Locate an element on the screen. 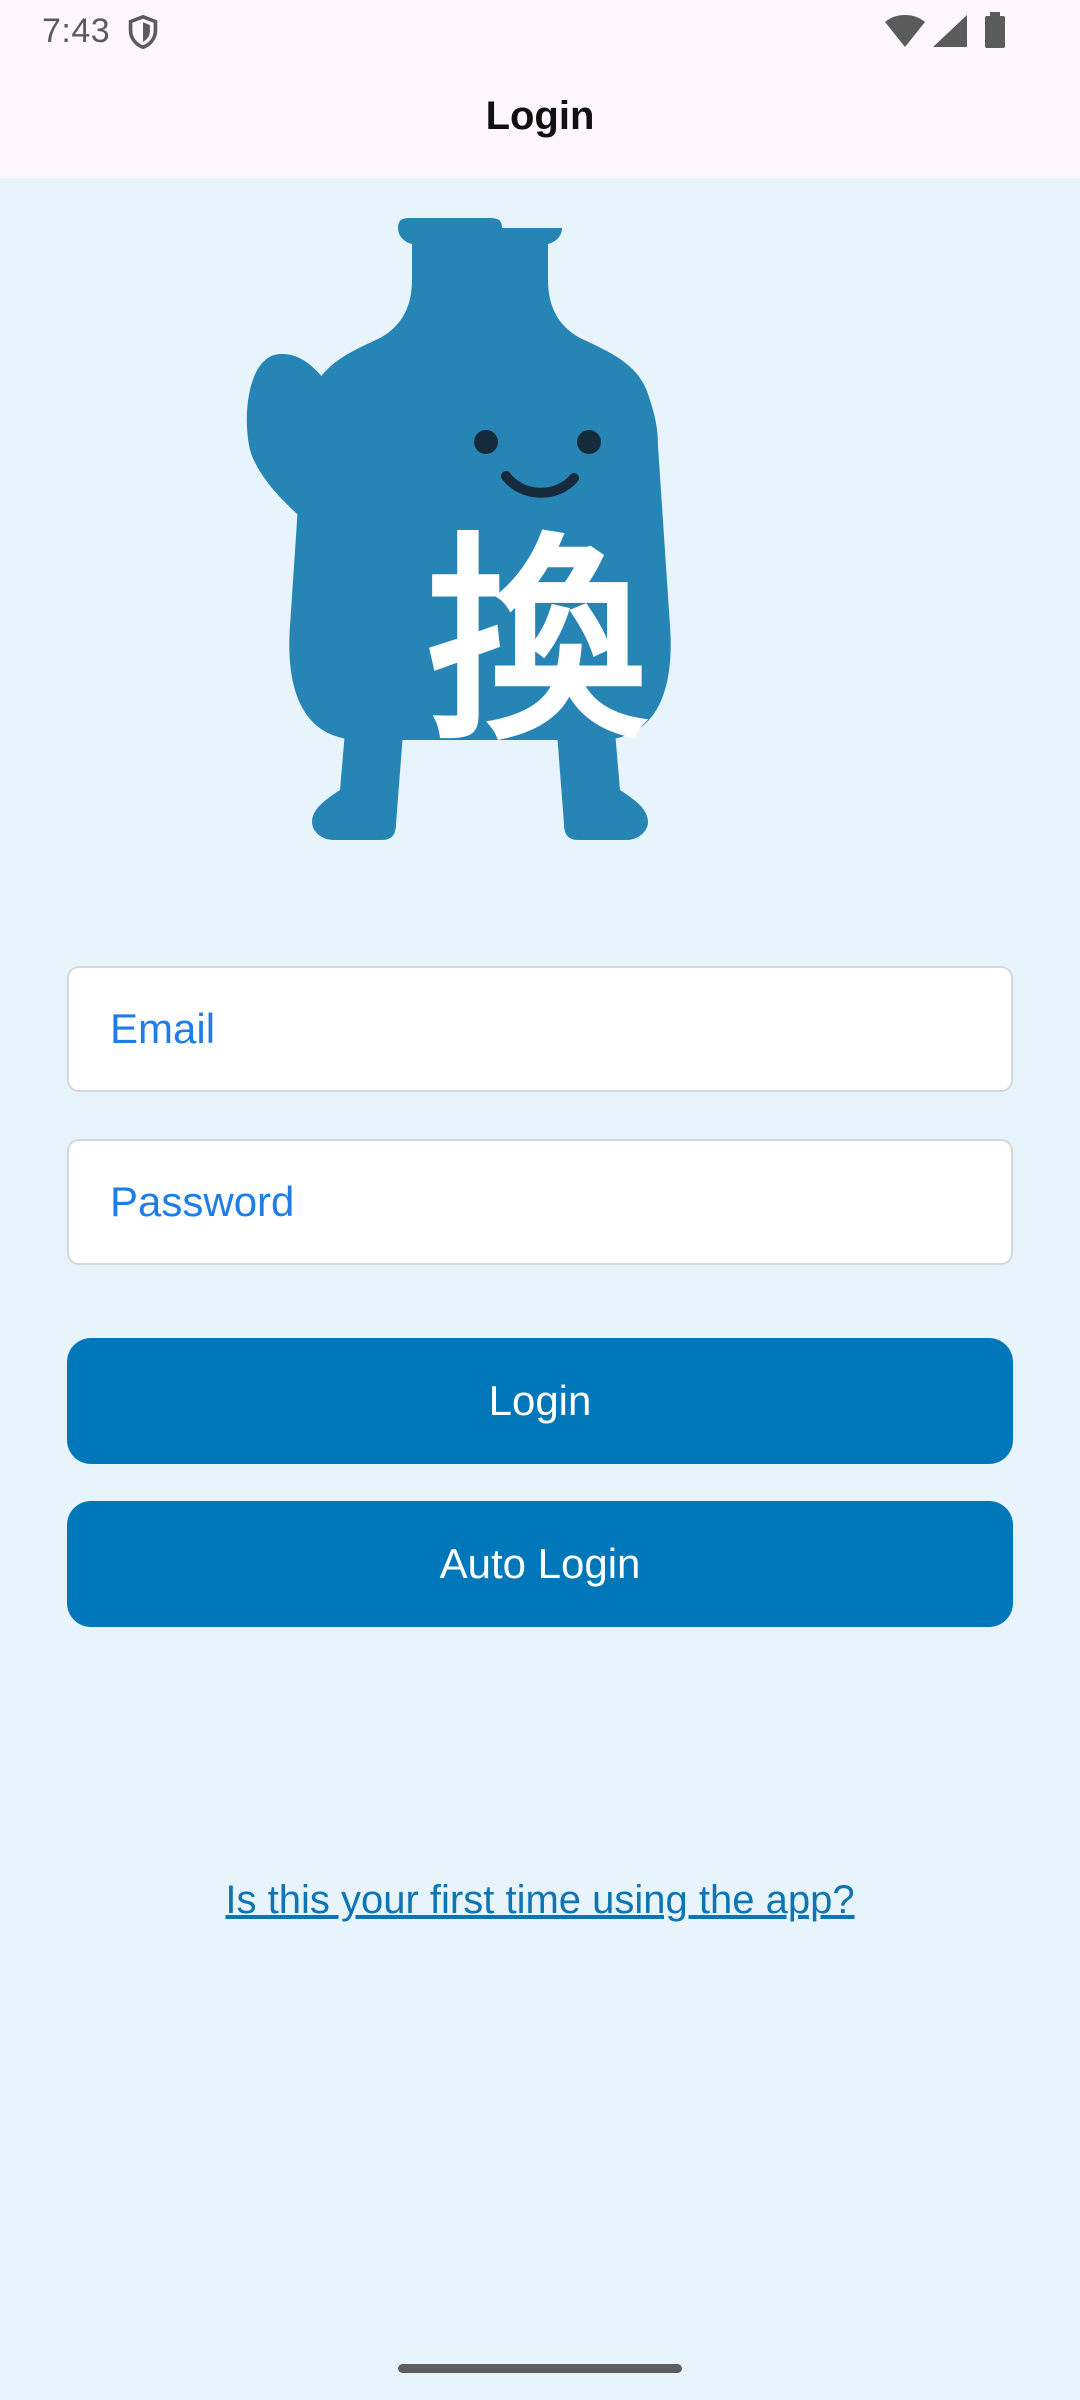  cellular-signal-icon is located at coordinates (950, 31).